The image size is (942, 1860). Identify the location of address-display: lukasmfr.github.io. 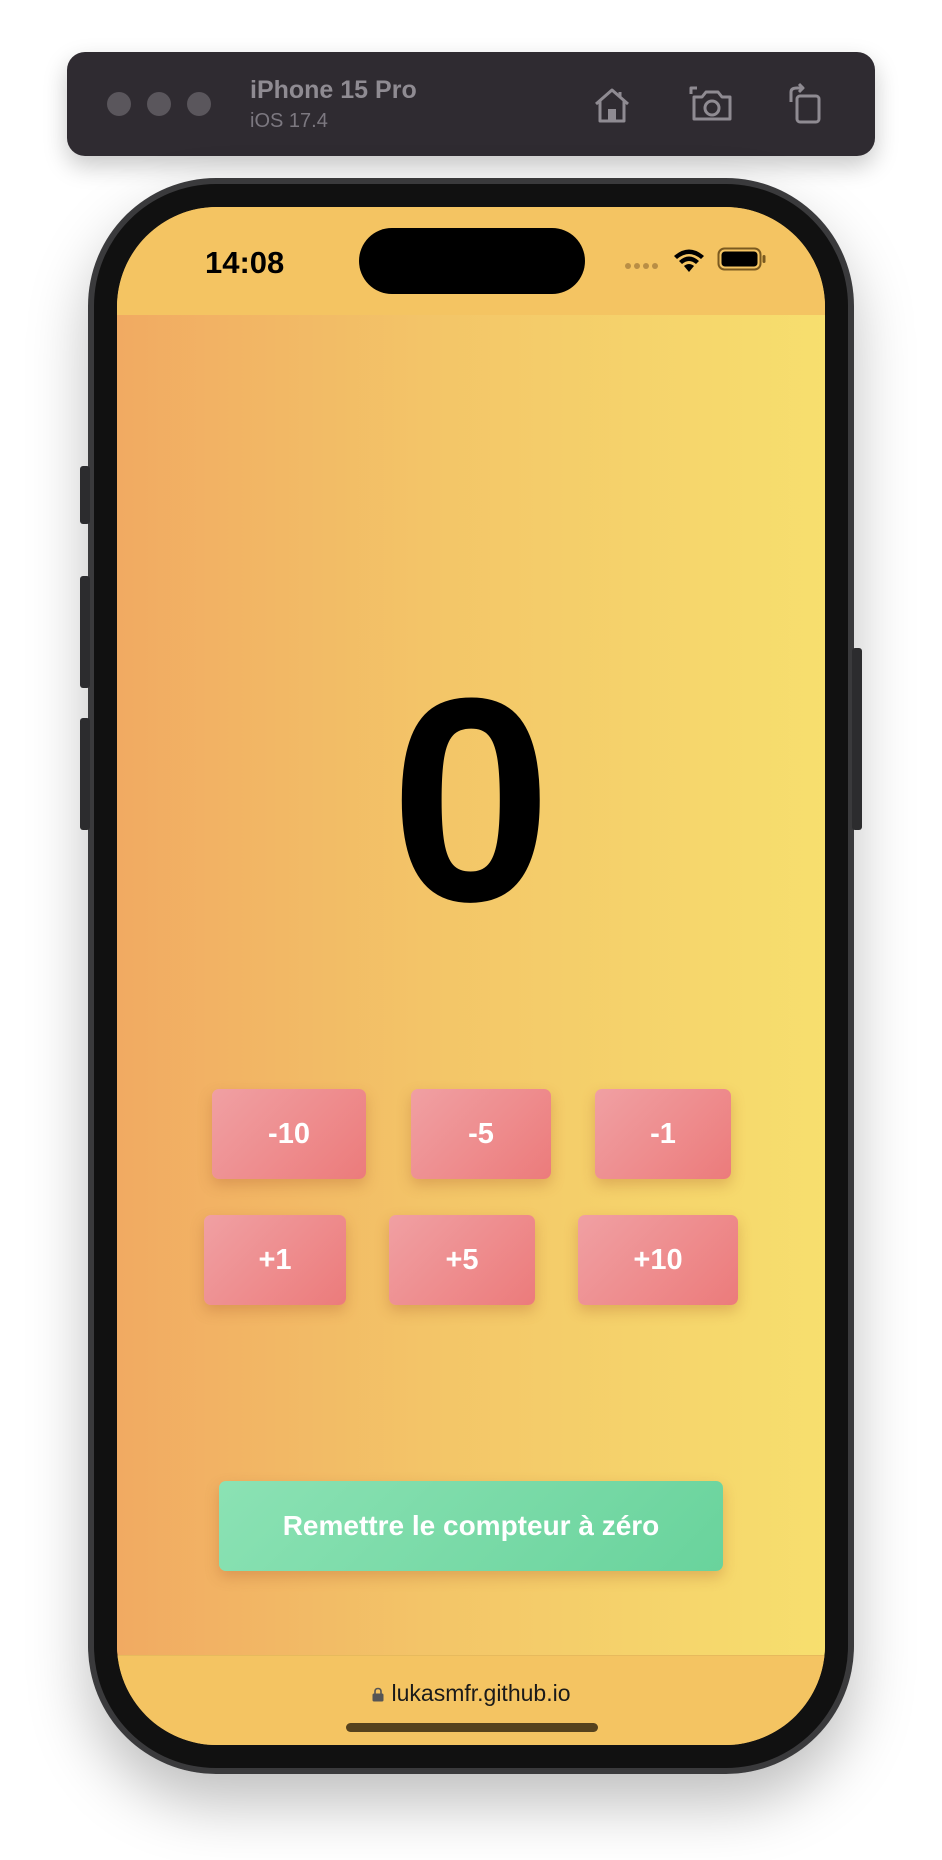
(471, 1693).